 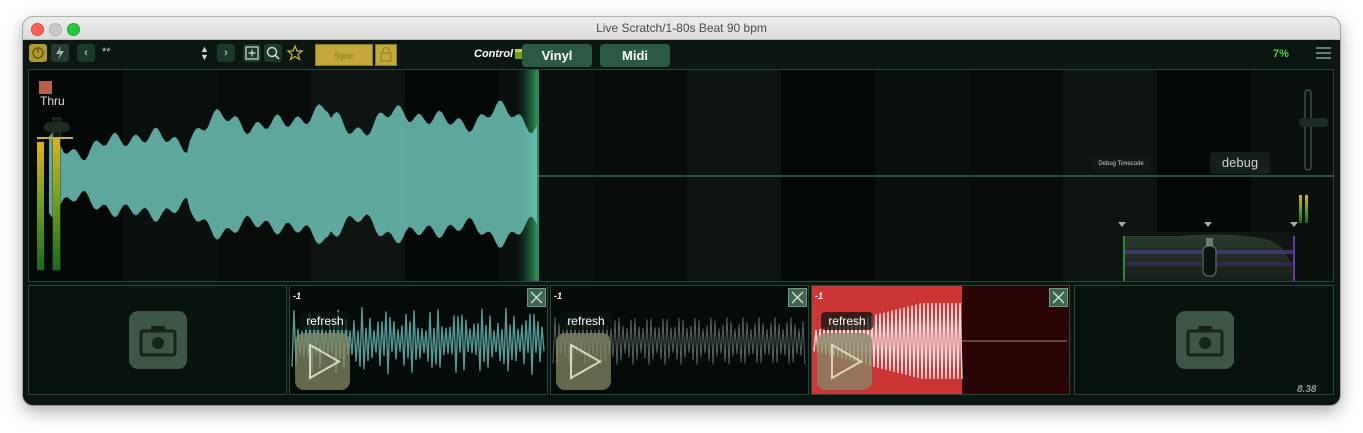 I want to click on window-title: Live Scratch/1-80s Beat 90 bpm, so click(x=681, y=28).